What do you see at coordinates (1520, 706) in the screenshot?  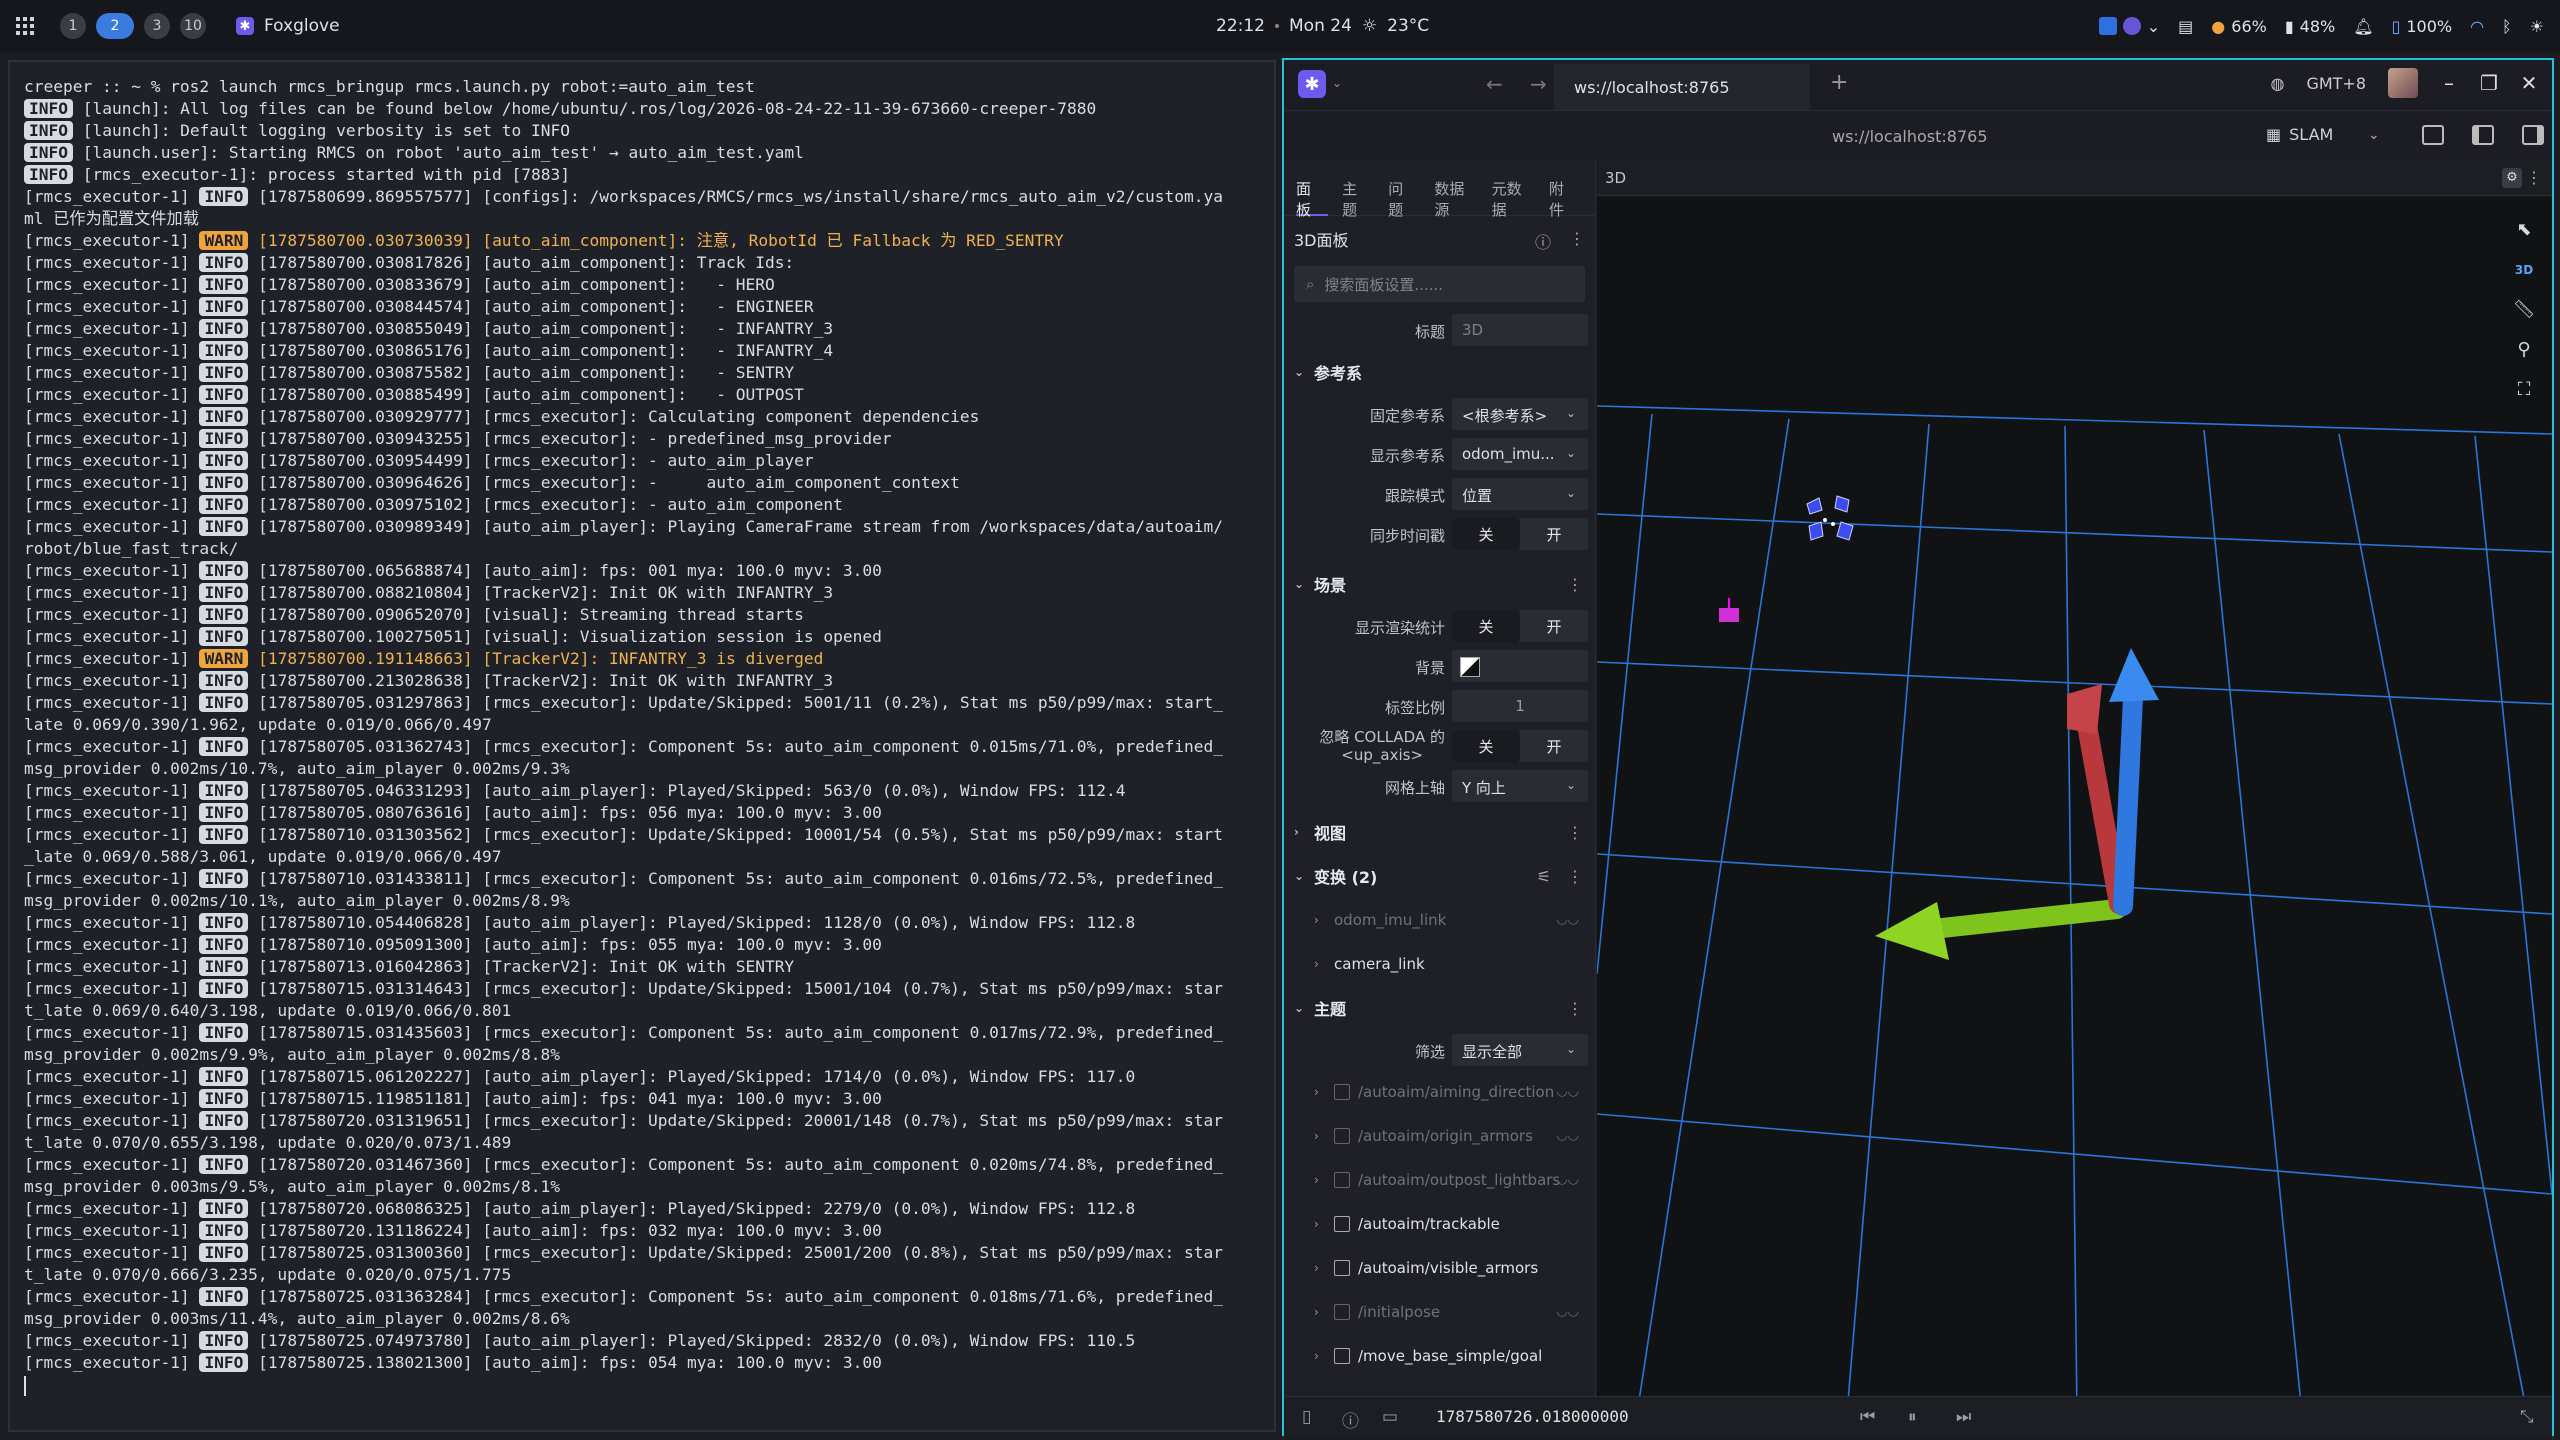 I see `label-scale-input: 1` at bounding box center [1520, 706].